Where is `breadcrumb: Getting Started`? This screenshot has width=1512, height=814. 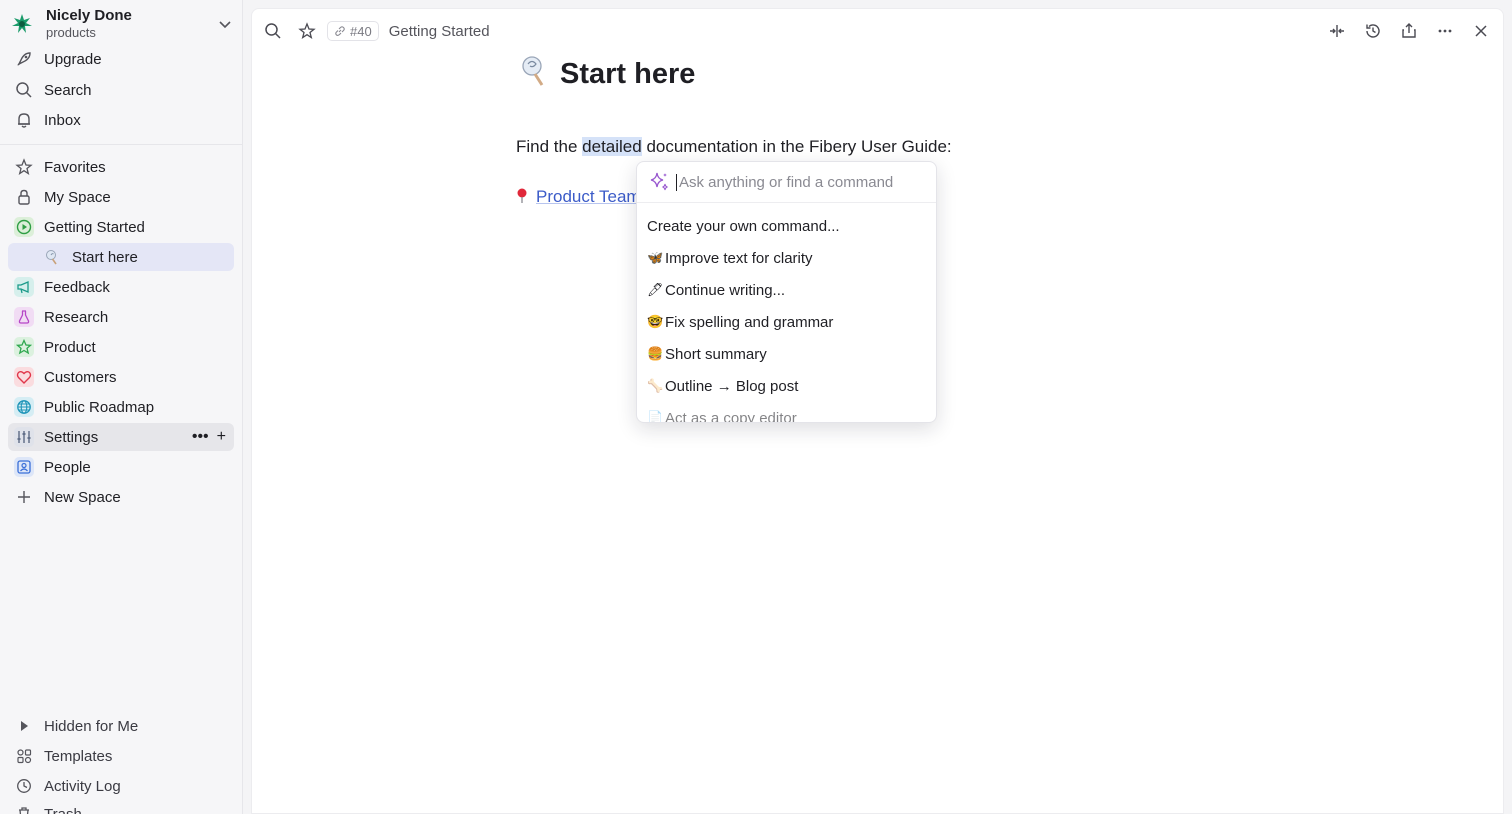
breadcrumb: Getting Started is located at coordinates (439, 31).